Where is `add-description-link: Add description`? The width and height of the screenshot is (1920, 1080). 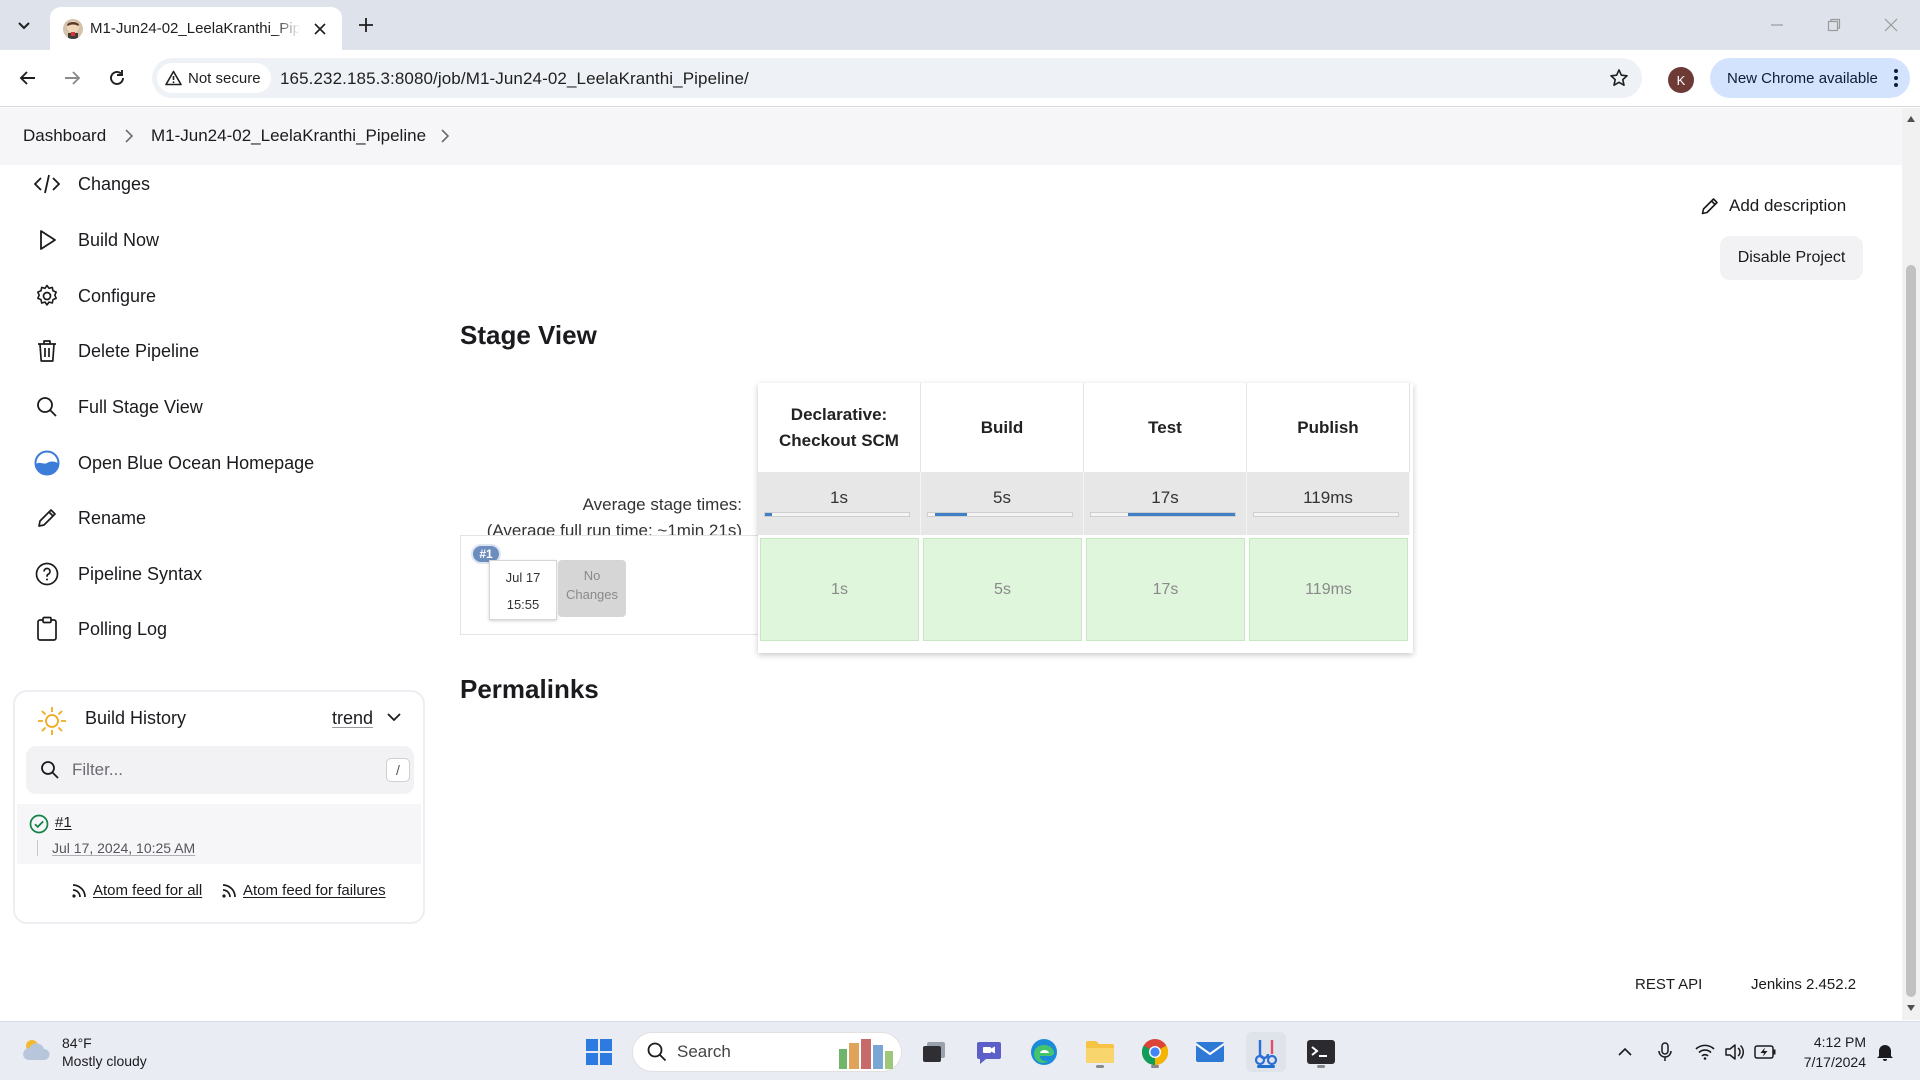 add-description-link: Add description is located at coordinates (1773, 206).